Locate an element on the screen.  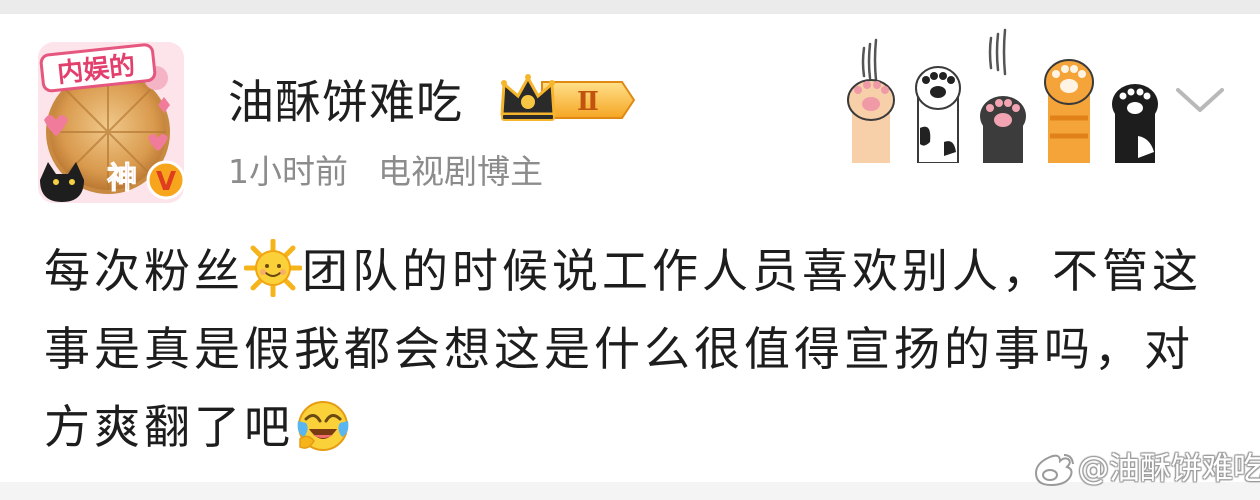
crown-icon is located at coordinates (528, 97).